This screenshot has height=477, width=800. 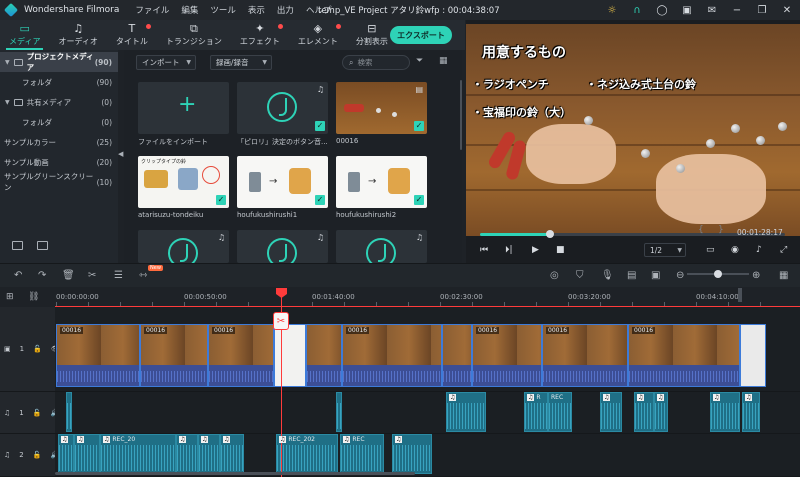 I want to click on menu-view: 表示, so click(x=256, y=10).